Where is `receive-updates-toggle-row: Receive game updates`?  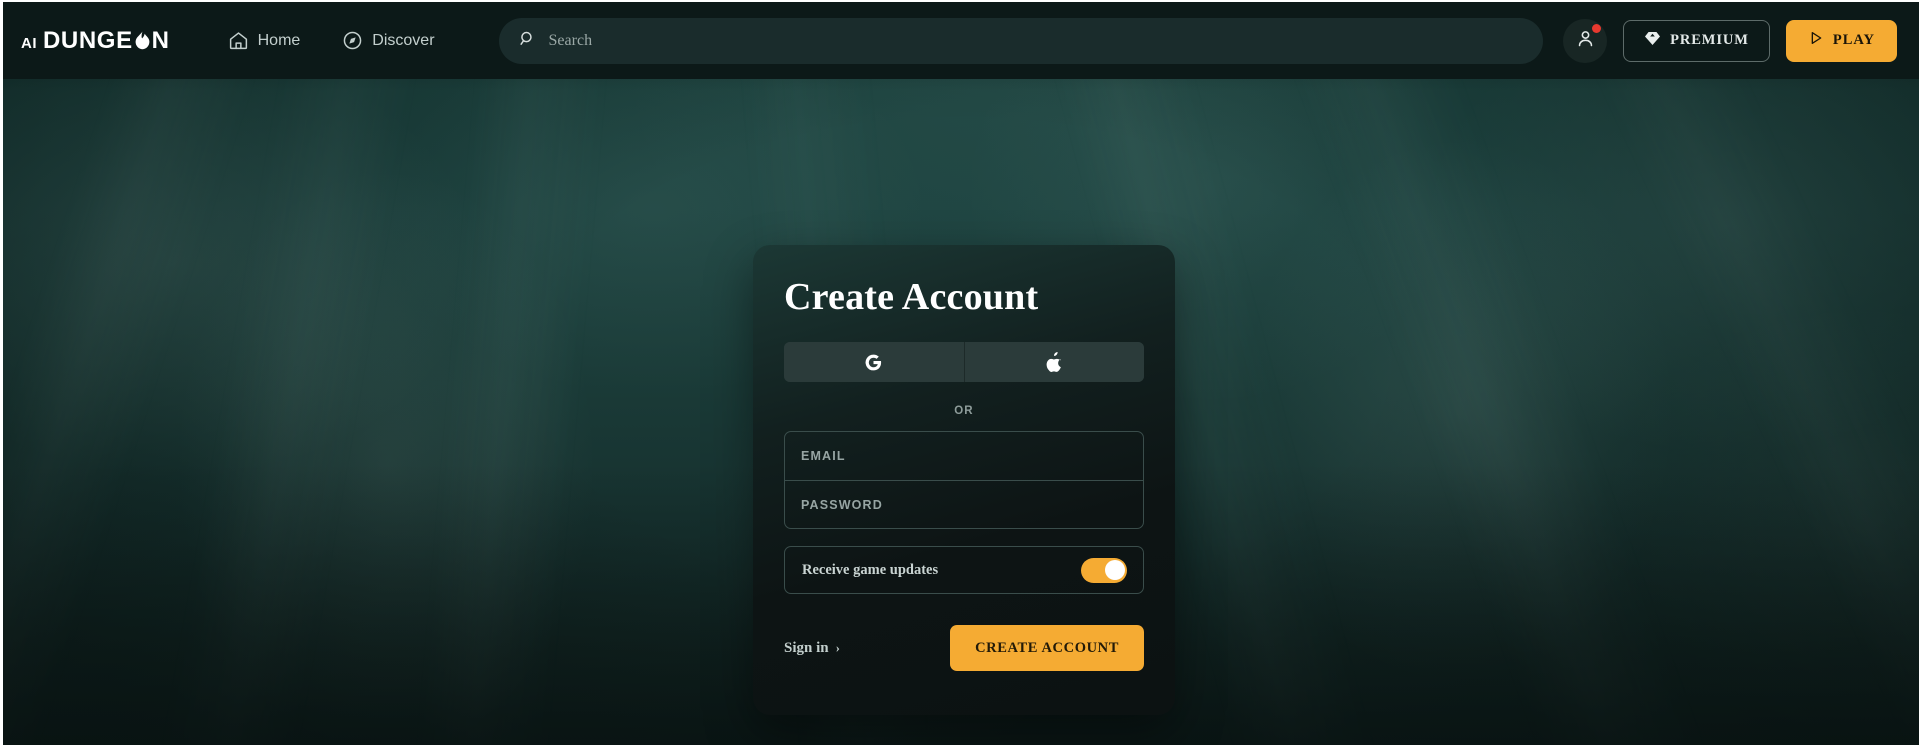 receive-updates-toggle-row: Receive game updates is located at coordinates (964, 570).